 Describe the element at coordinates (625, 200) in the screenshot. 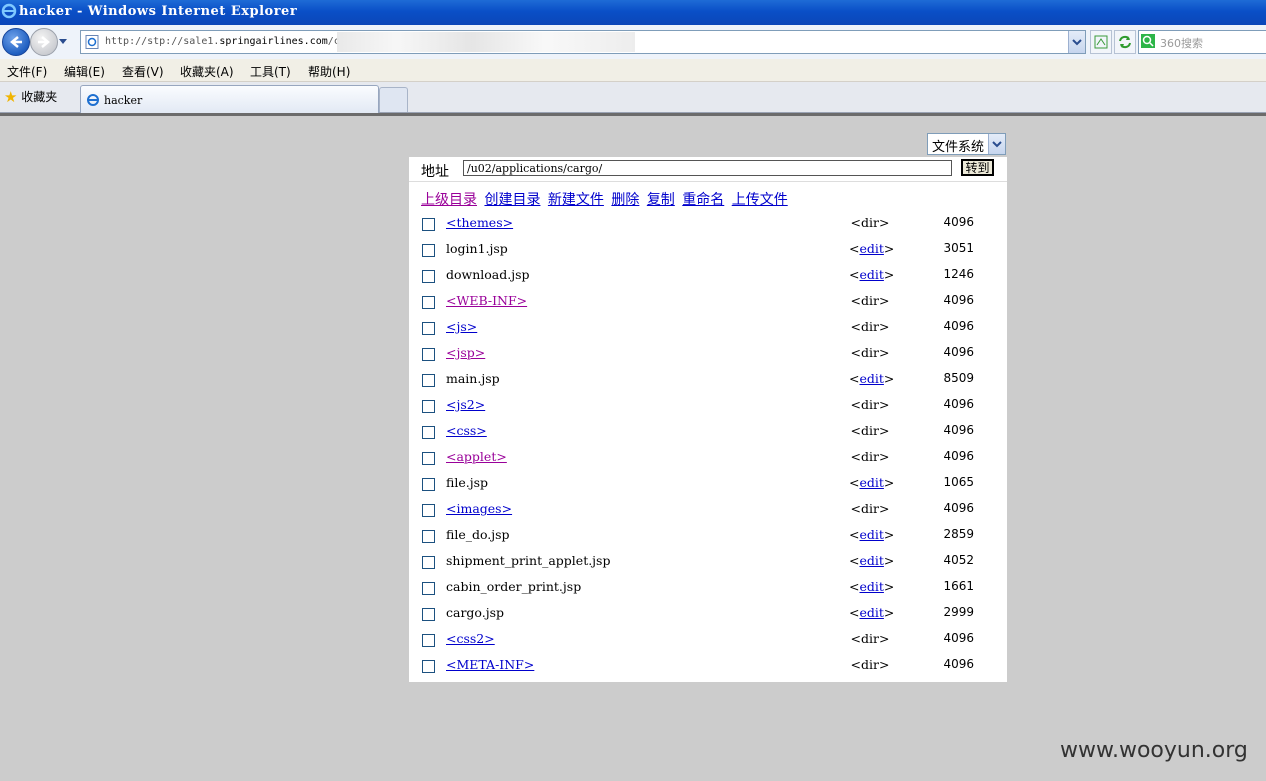

I see `delete-link: 删除` at that location.